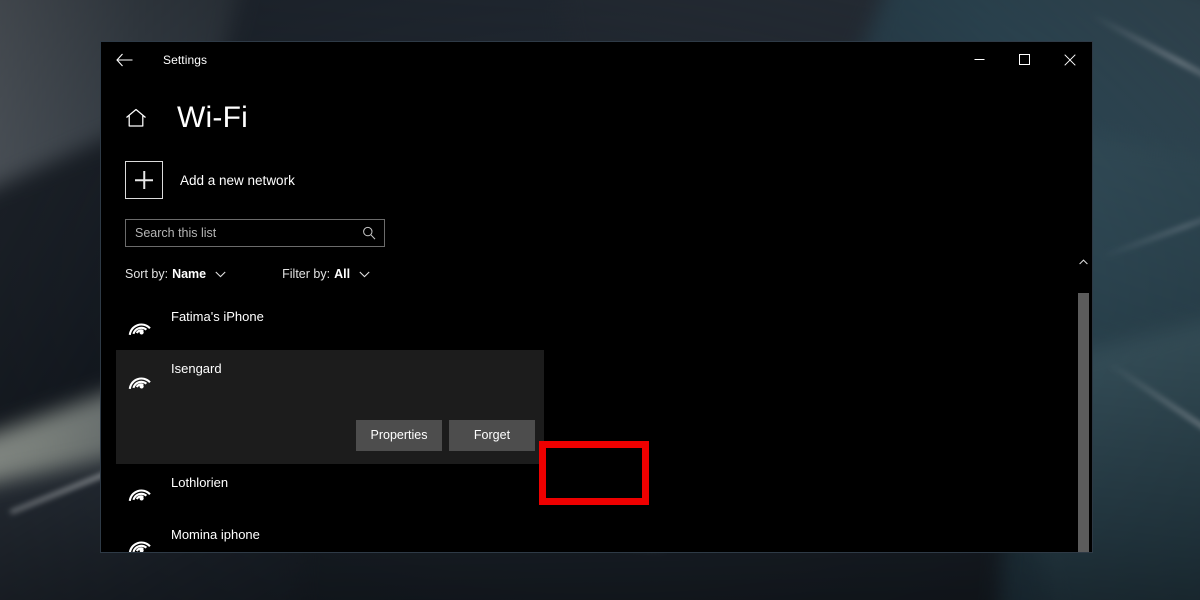 Image resolution: width=1200 pixels, height=600 pixels. Describe the element at coordinates (144, 180) in the screenshot. I see `plus-icon` at that location.